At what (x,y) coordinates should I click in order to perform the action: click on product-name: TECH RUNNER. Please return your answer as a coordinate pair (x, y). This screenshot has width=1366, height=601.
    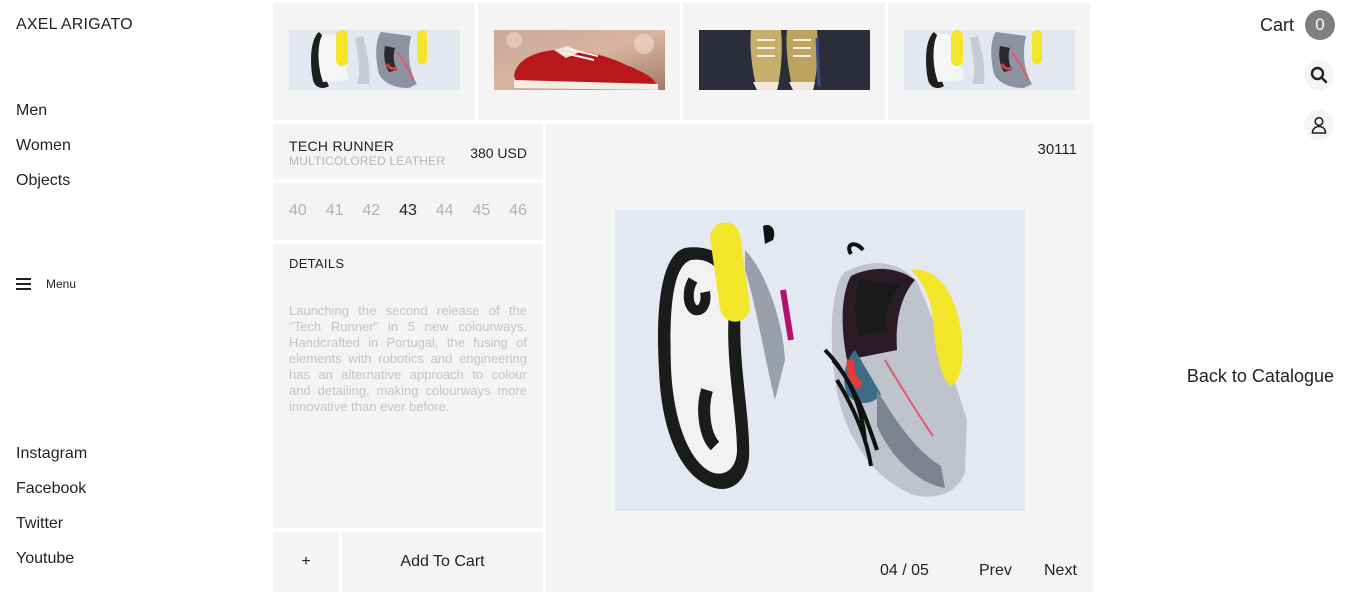
    Looking at the image, I should click on (342, 146).